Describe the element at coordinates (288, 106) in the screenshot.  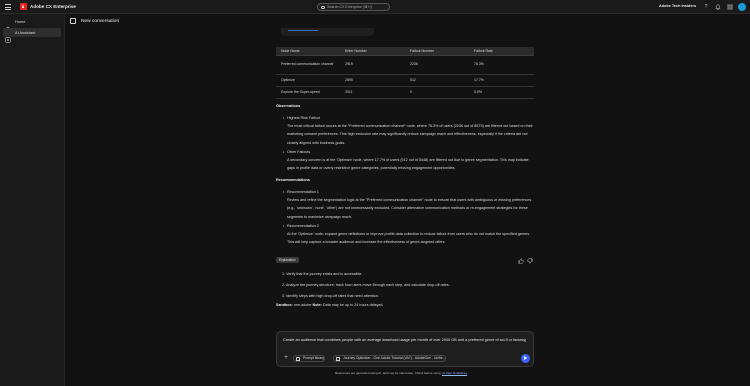
I see `observations-heading: Observations` at that location.